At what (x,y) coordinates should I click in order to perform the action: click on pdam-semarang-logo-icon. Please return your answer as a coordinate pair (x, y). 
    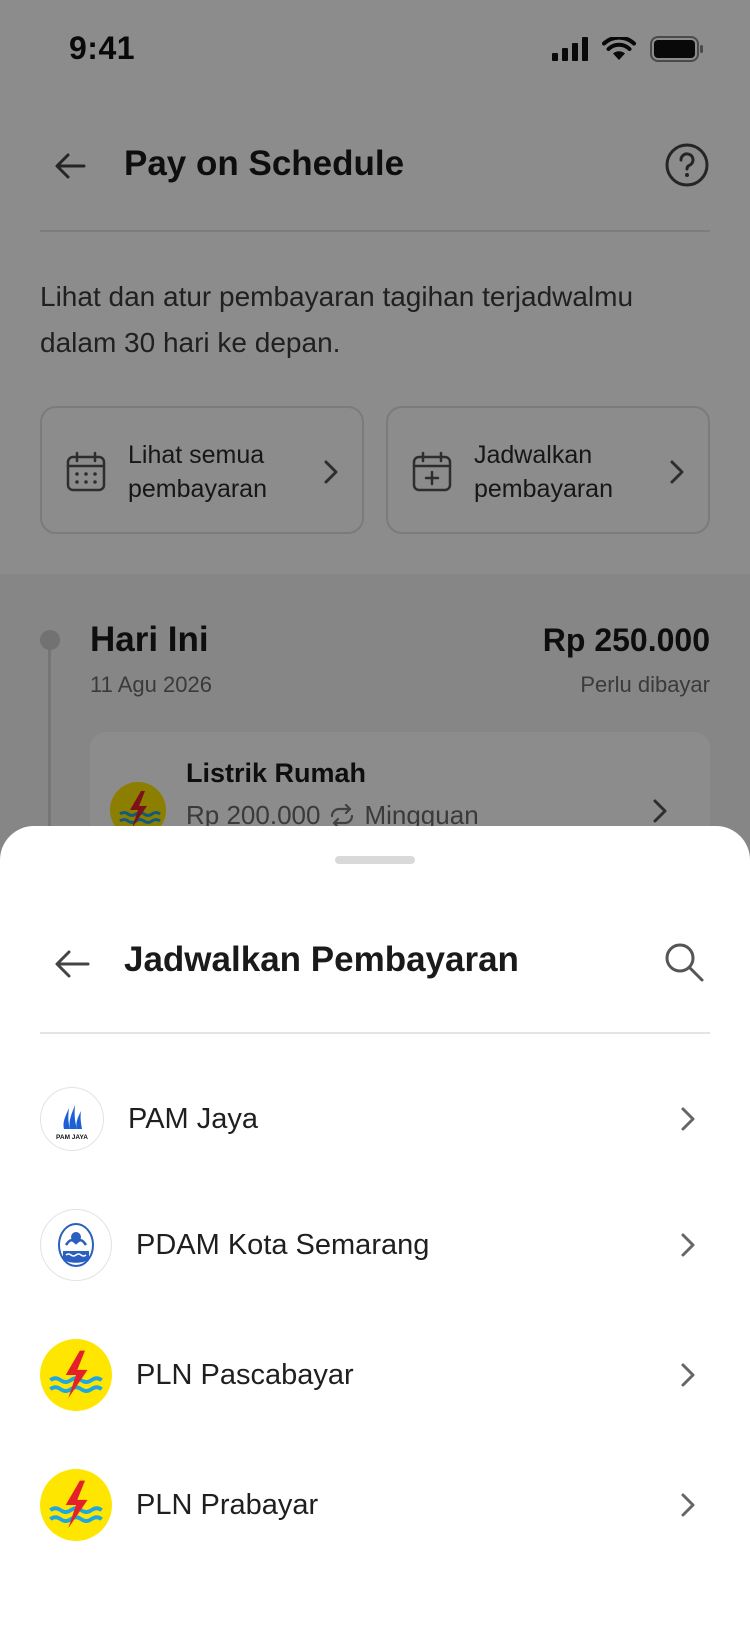
    Looking at the image, I should click on (76, 1245).